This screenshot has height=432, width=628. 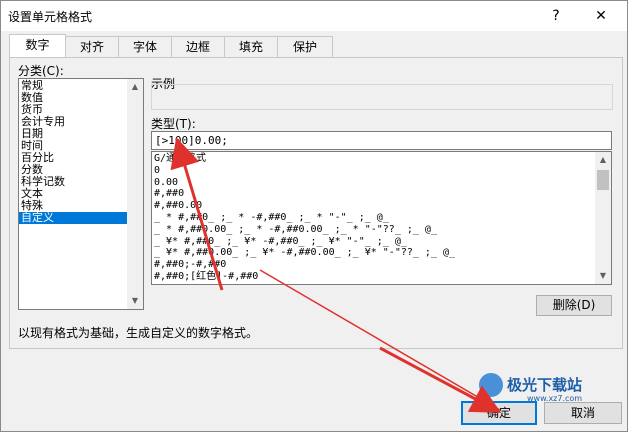 I want to click on red-arrow-ok-icon, so click(x=440, y=379).